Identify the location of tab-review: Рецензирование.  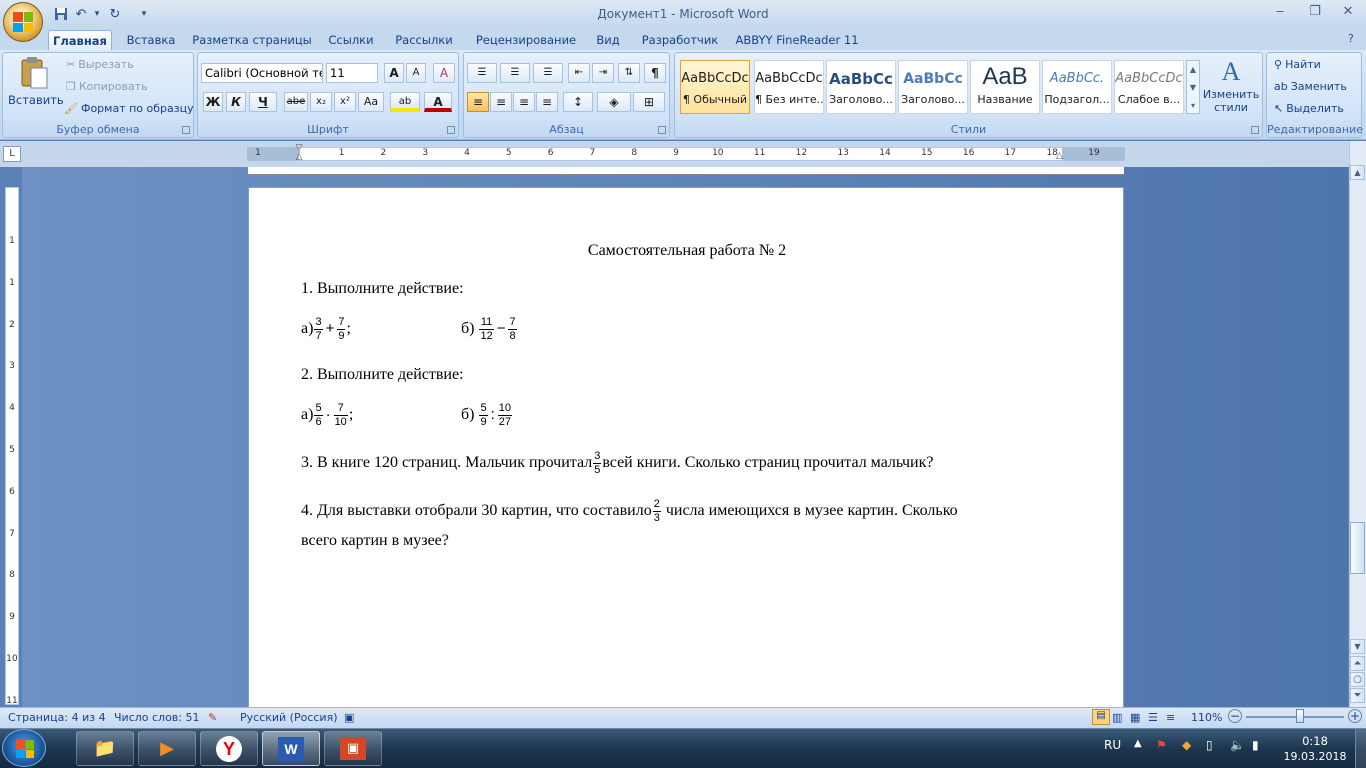
(526, 40).